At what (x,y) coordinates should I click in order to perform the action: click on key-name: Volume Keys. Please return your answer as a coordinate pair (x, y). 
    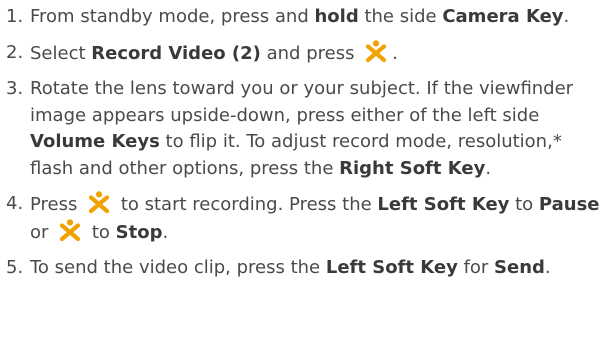
    Looking at the image, I should click on (95, 141).